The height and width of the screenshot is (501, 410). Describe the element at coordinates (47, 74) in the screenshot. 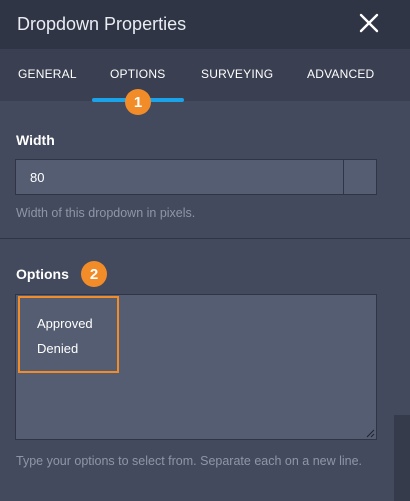

I see `tab-general: GENERAL` at that location.